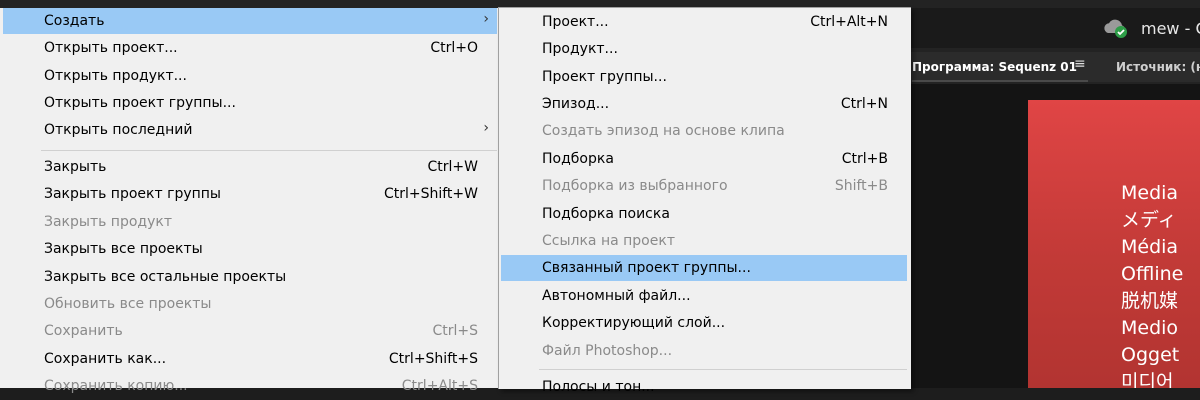  I want to click on menu-item: Открыть последний ›, so click(250, 130).